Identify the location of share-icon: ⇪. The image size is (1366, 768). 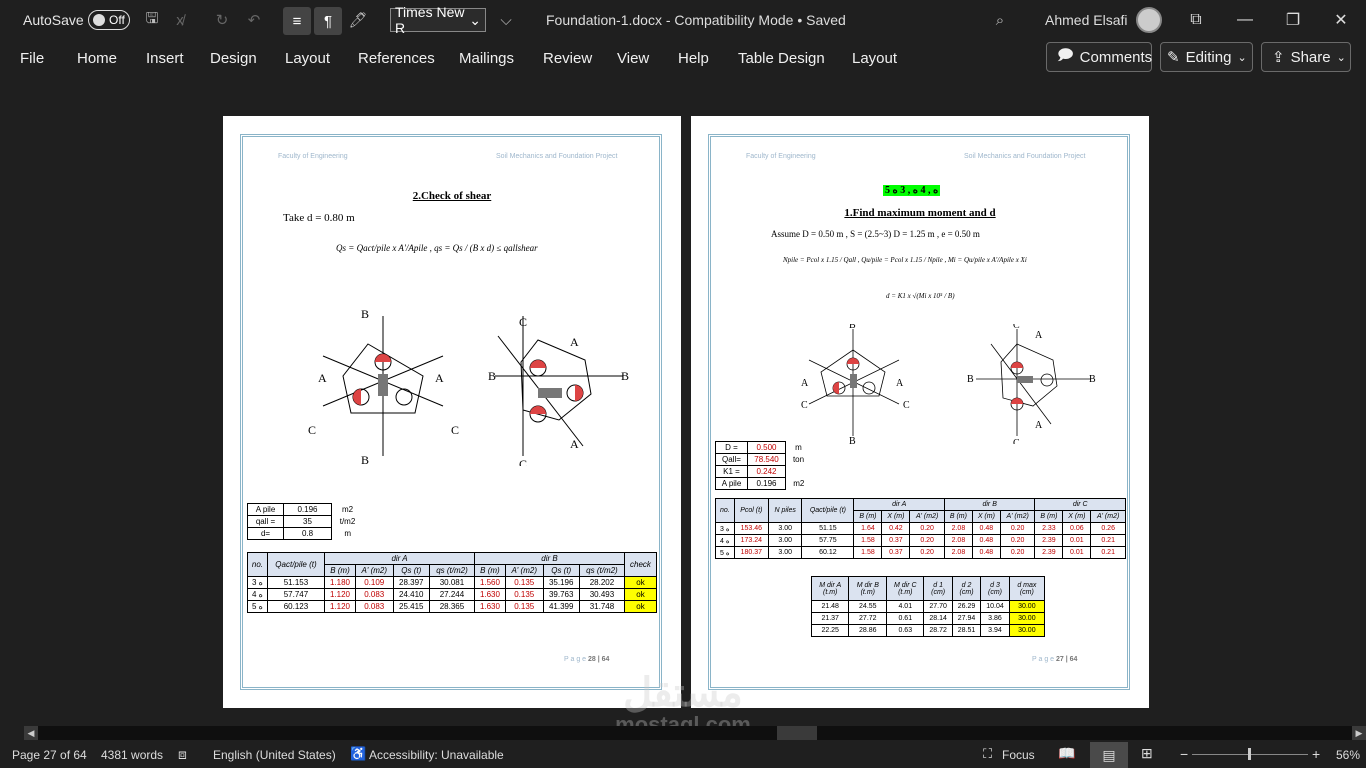
(1278, 57).